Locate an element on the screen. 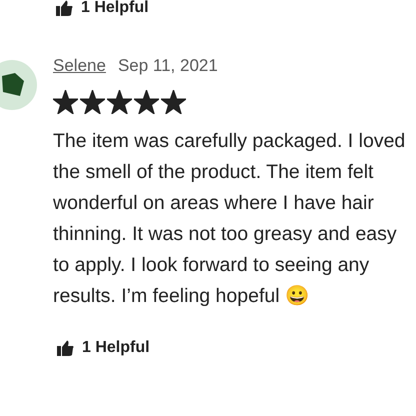  reviewer-name-link: Selene is located at coordinates (79, 66).